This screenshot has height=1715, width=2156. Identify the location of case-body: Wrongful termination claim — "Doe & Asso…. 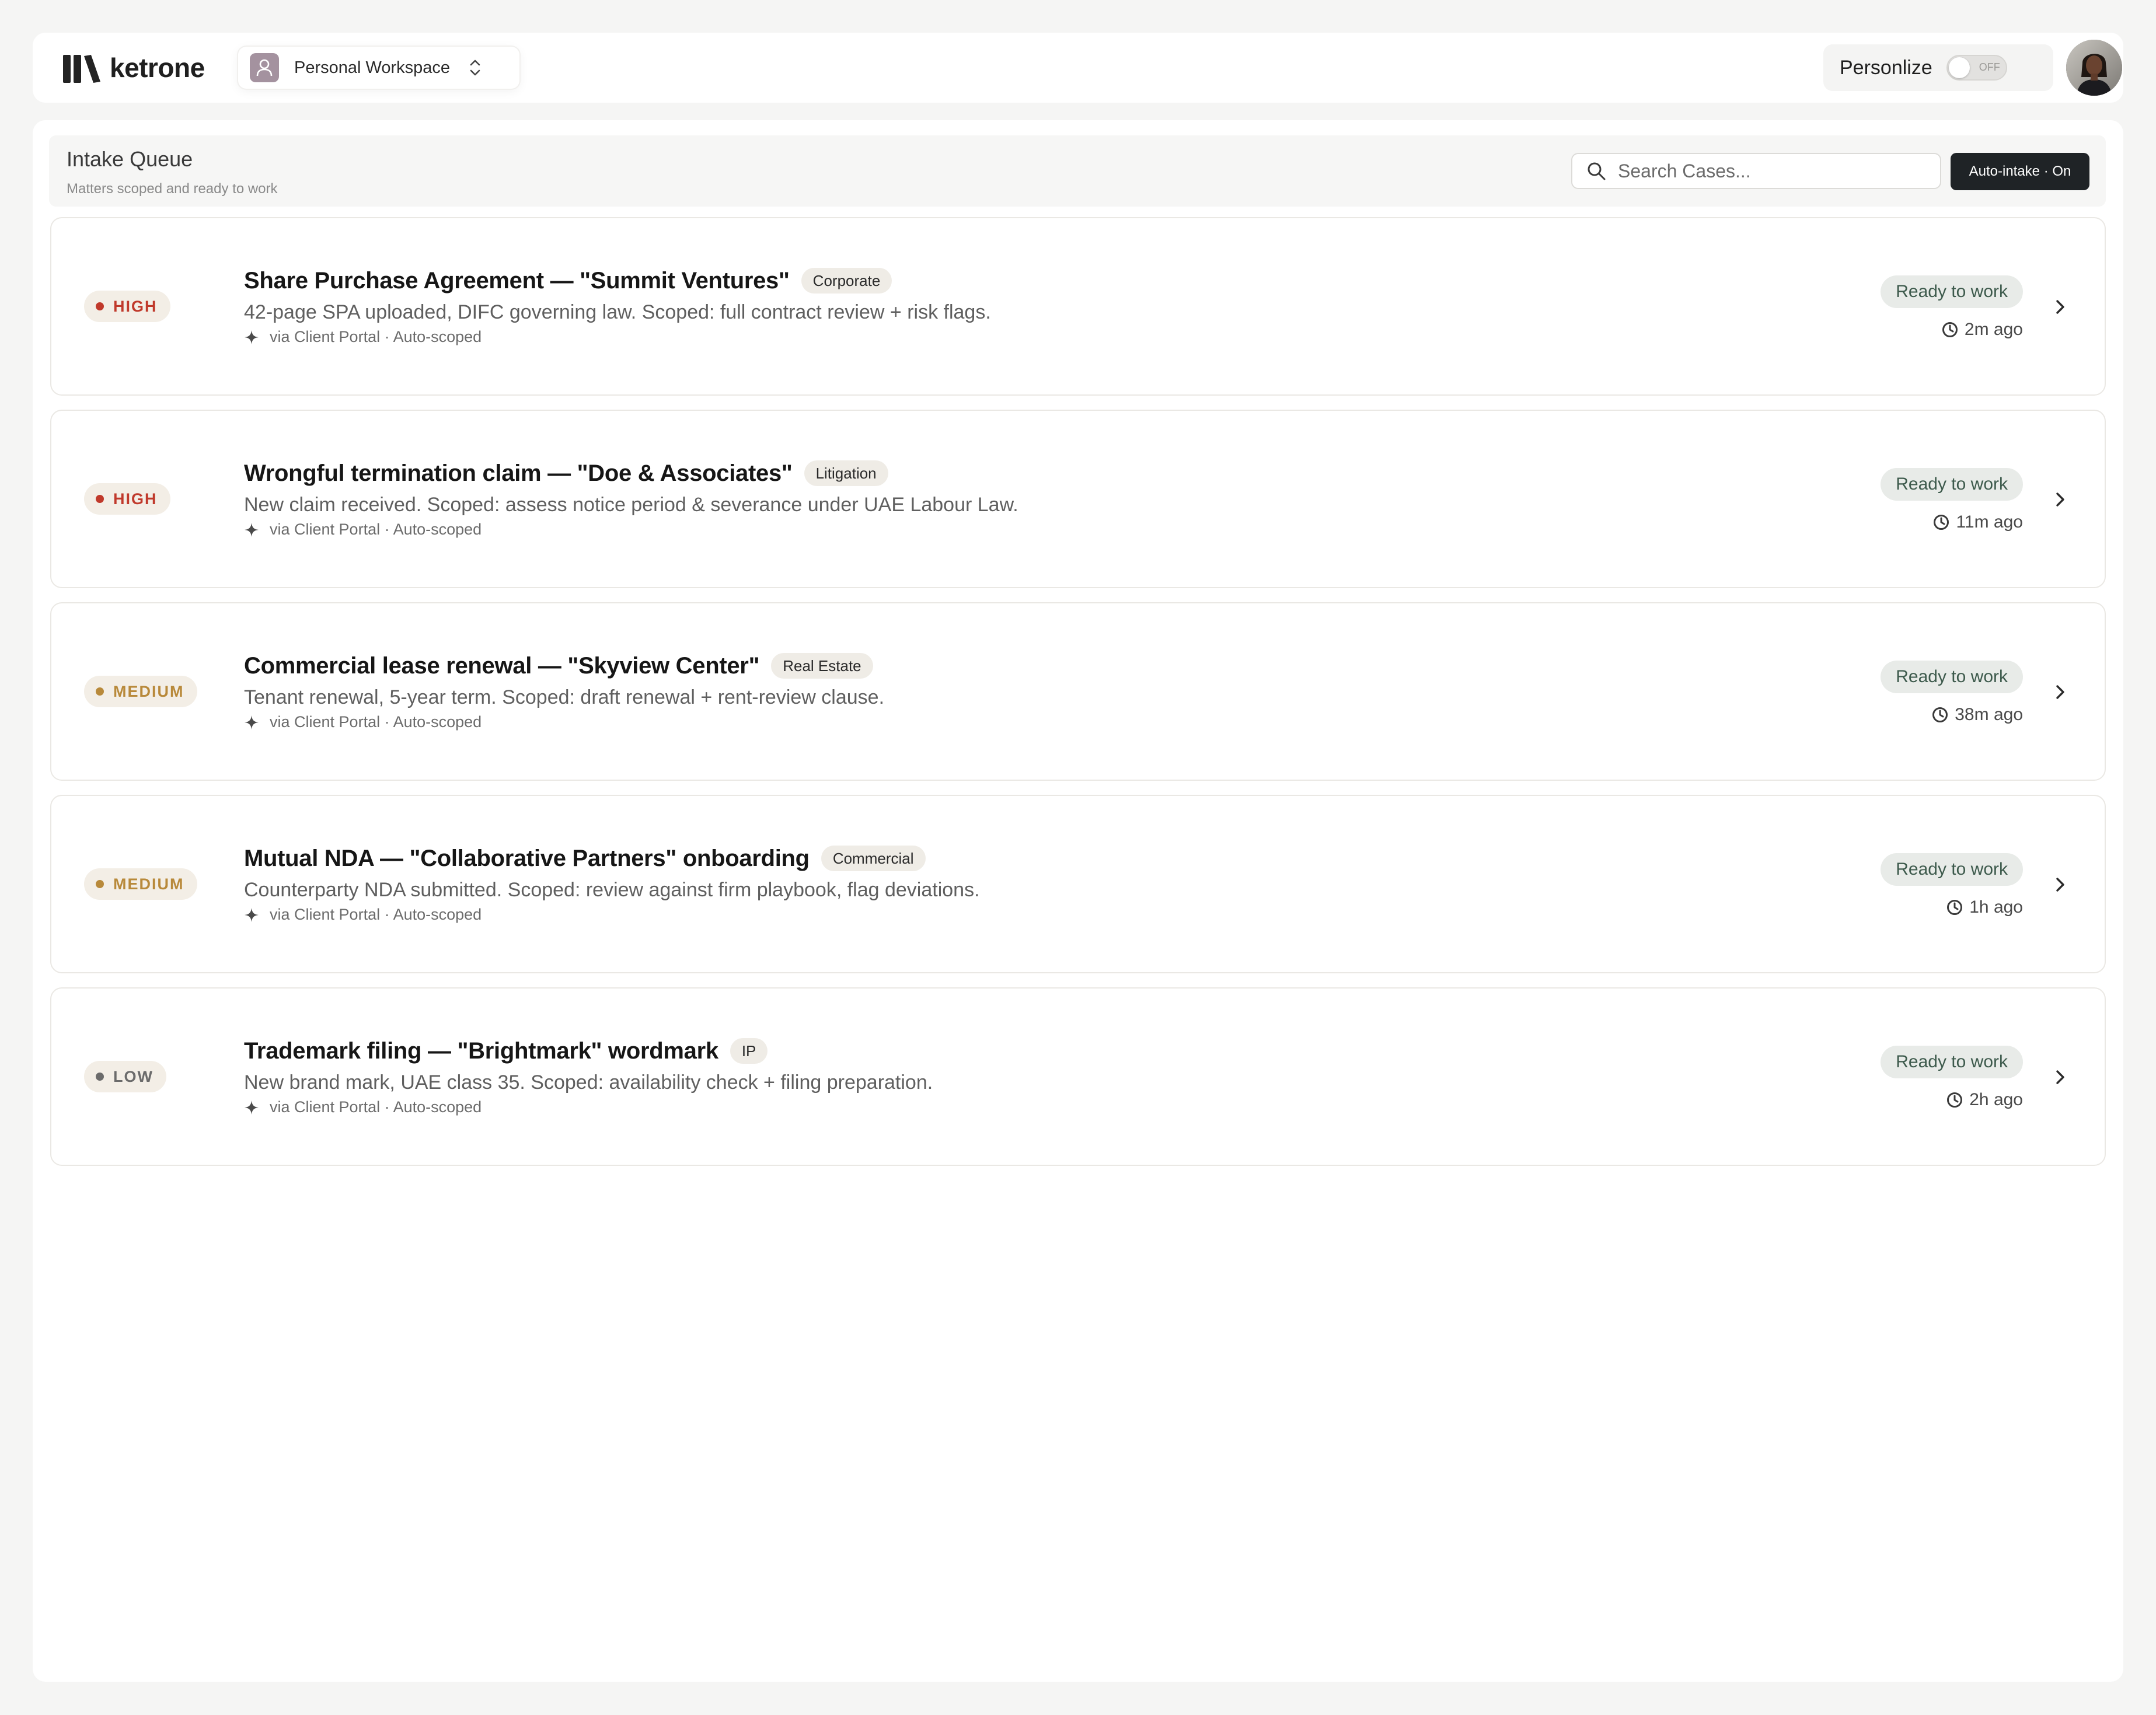
(1032, 498).